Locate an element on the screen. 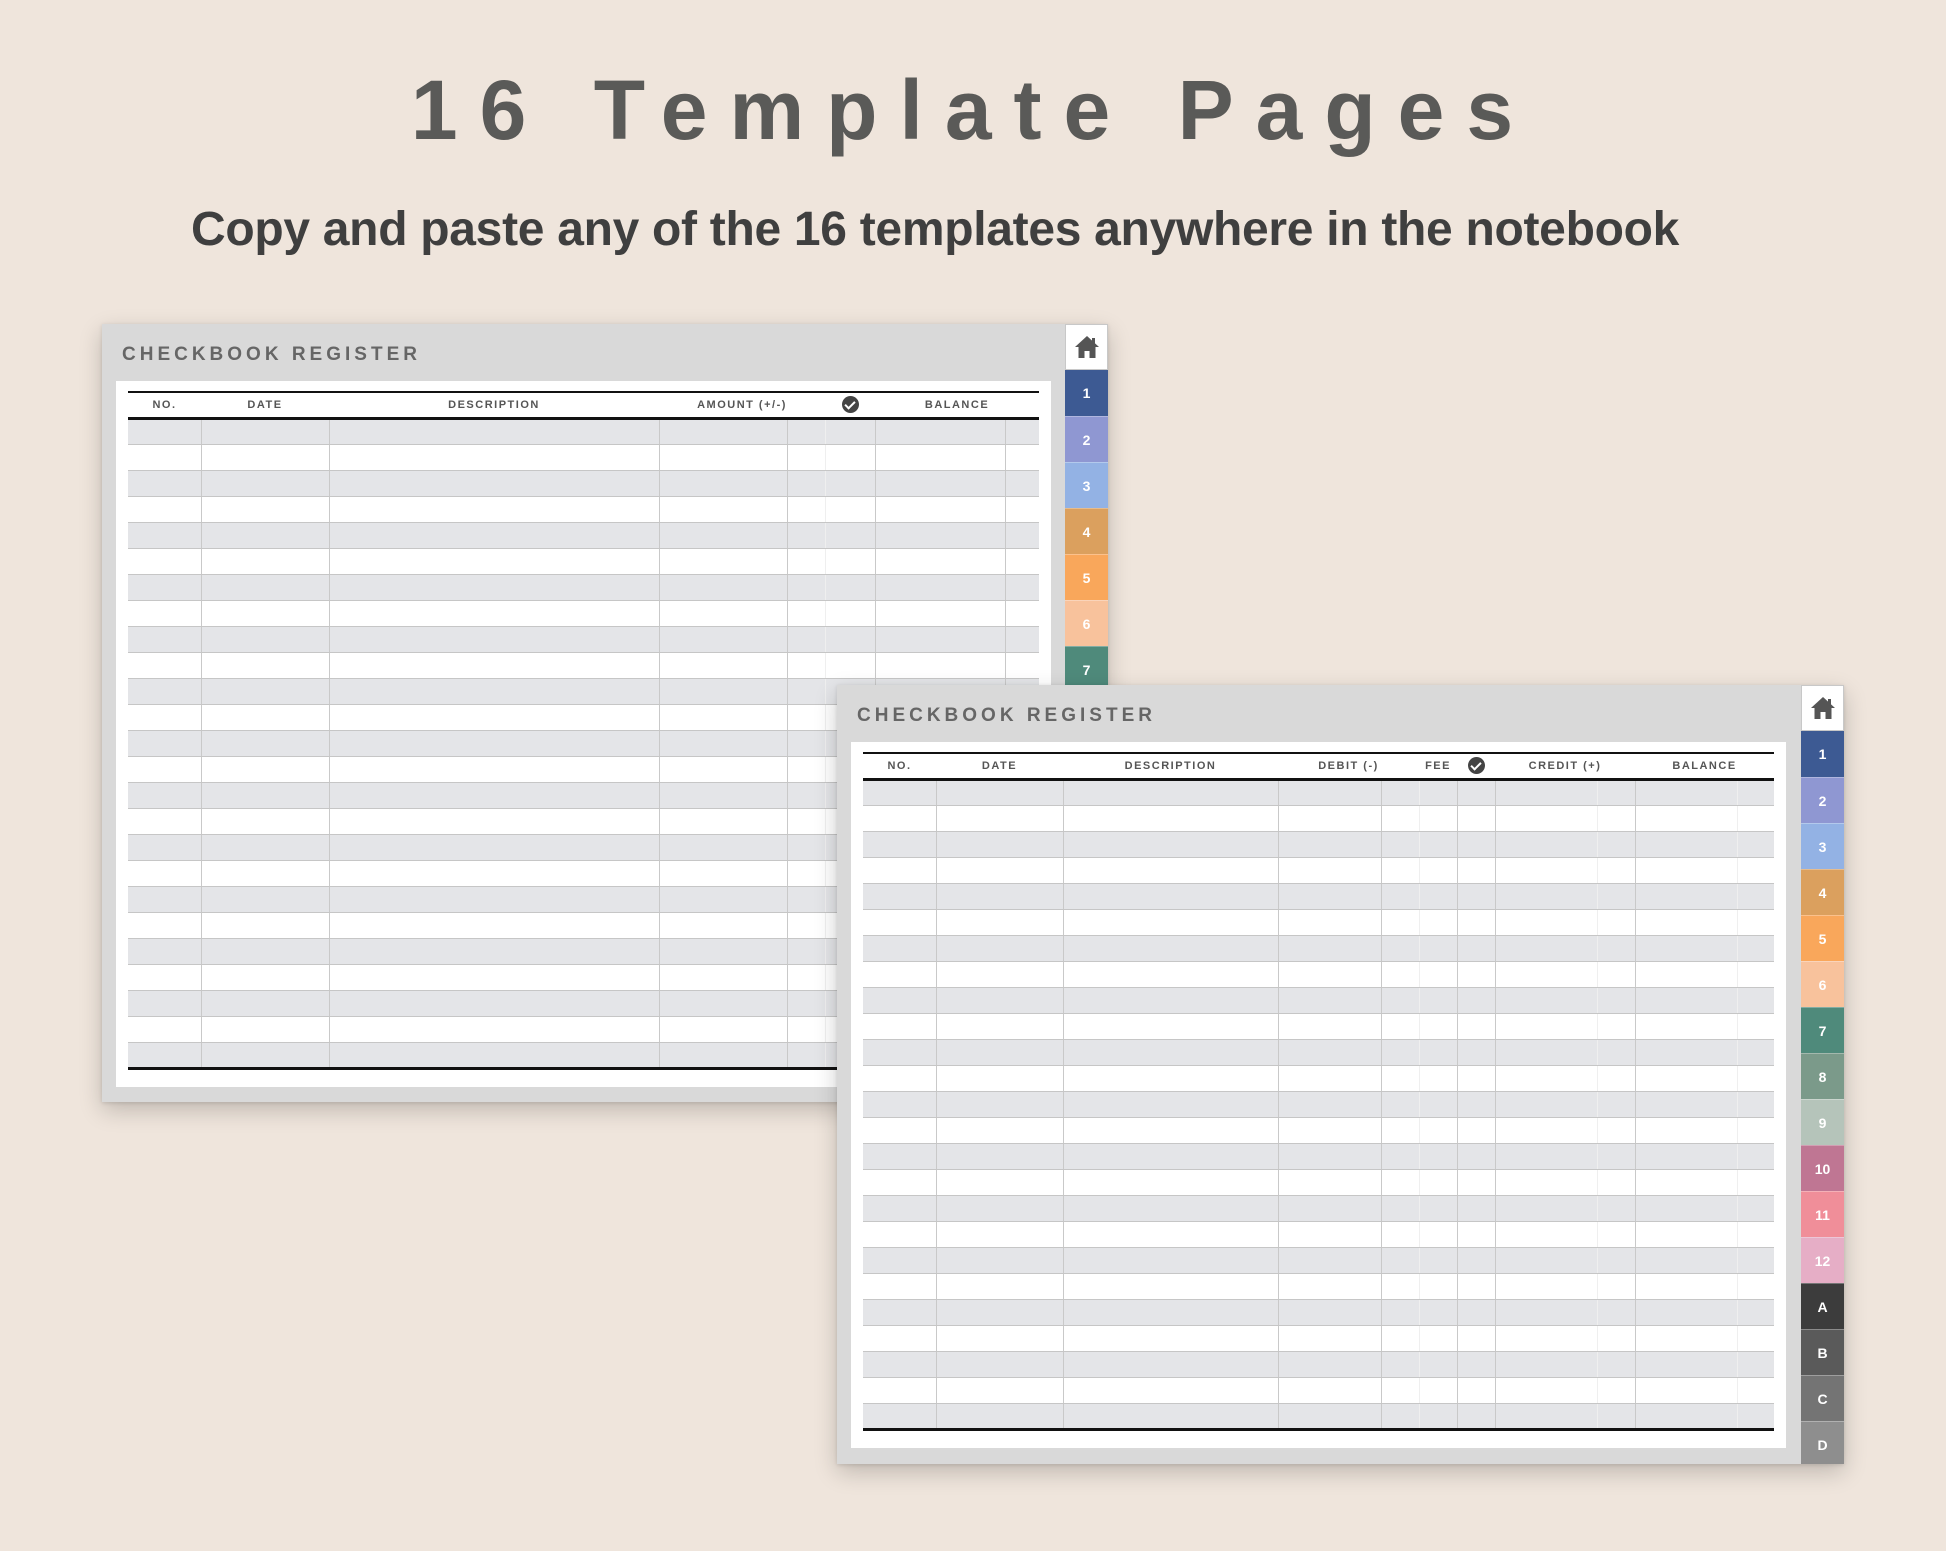 This screenshot has width=1946, height=1551. tab-8: 8 is located at coordinates (1822, 1076).